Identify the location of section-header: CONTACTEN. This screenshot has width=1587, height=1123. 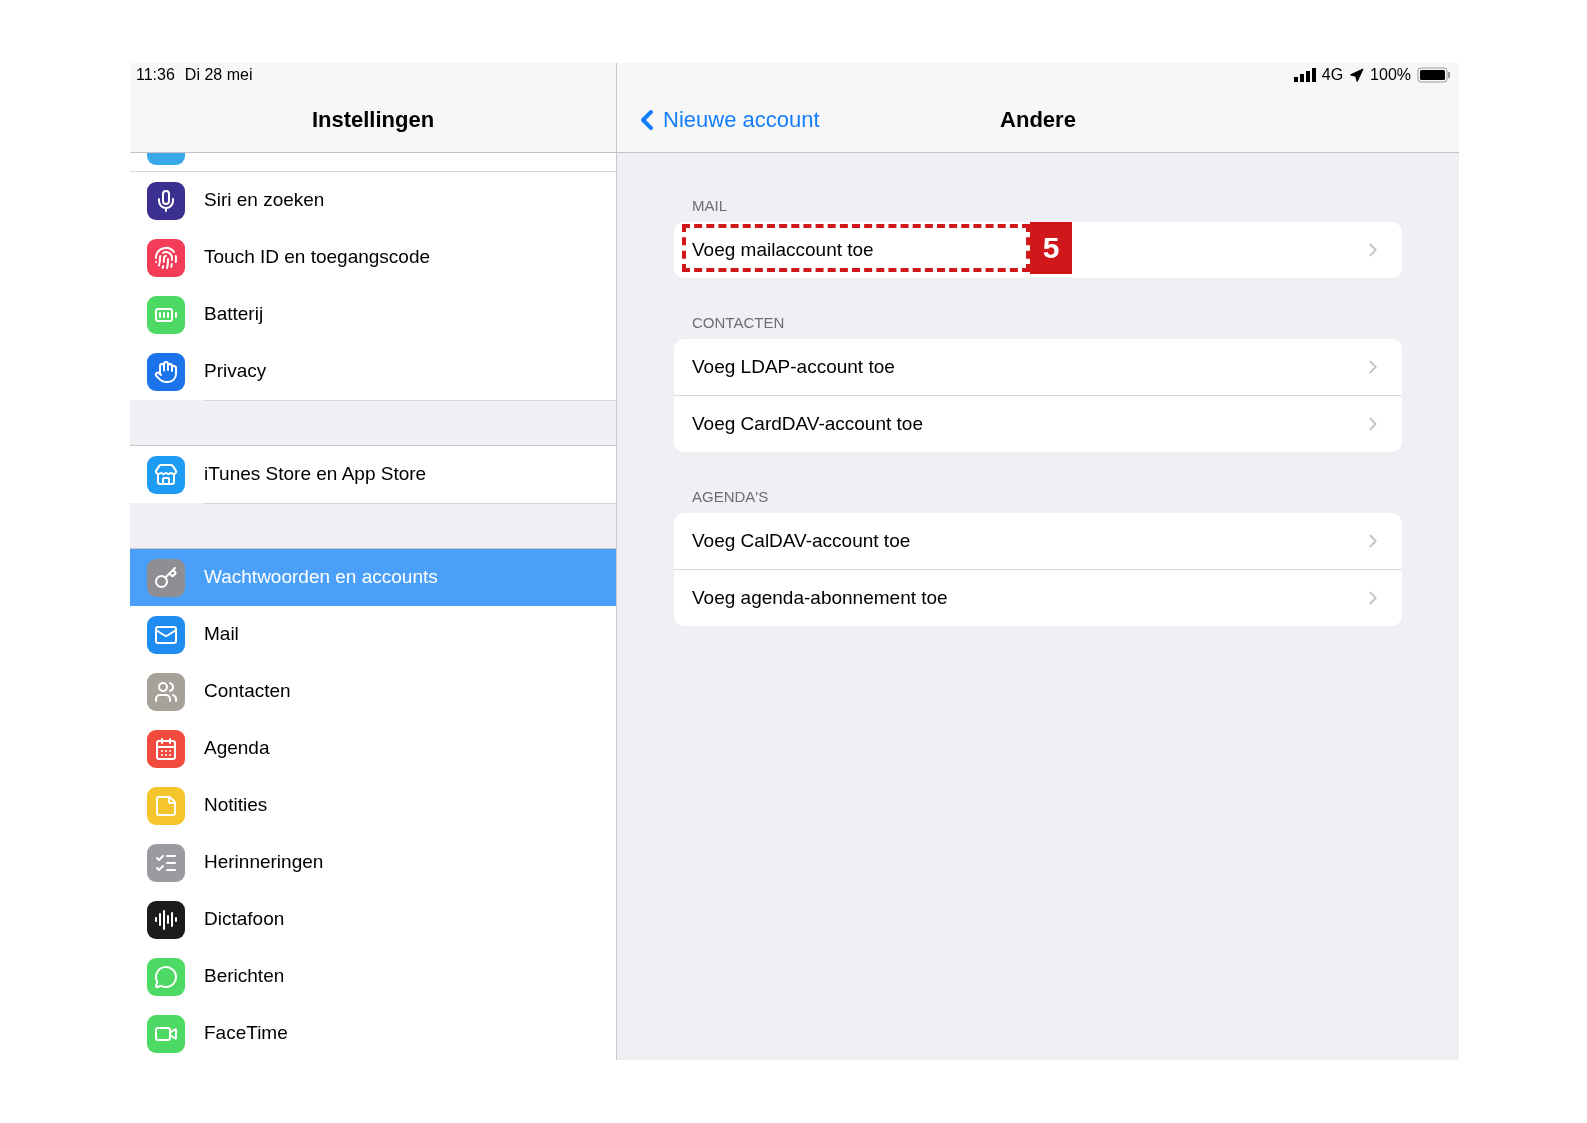
(738, 323).